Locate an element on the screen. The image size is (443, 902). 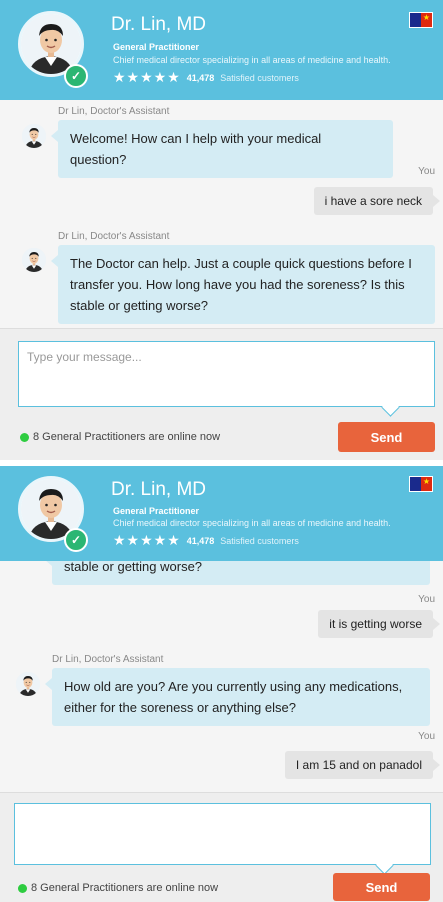
user-message: I am 15 and on panadol is located at coordinates (362, 765).